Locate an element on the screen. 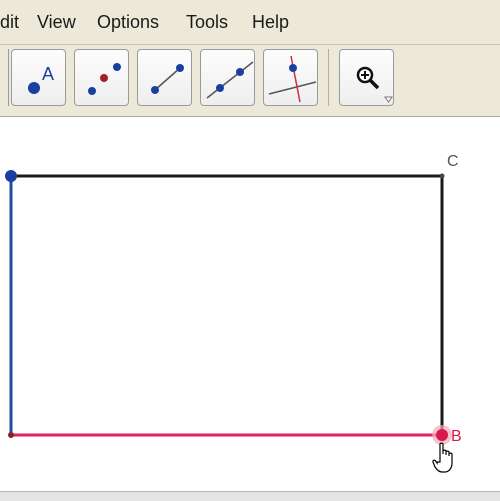  tool-perpendicular-button is located at coordinates (290, 77).